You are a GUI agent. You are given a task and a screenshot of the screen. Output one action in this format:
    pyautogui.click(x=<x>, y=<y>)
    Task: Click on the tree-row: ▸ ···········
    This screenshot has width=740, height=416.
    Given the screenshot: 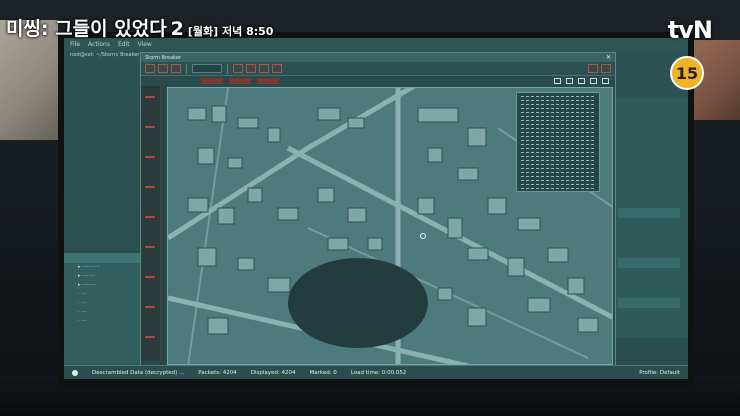 What is the action you would take?
    pyautogui.click(x=104, y=267)
    